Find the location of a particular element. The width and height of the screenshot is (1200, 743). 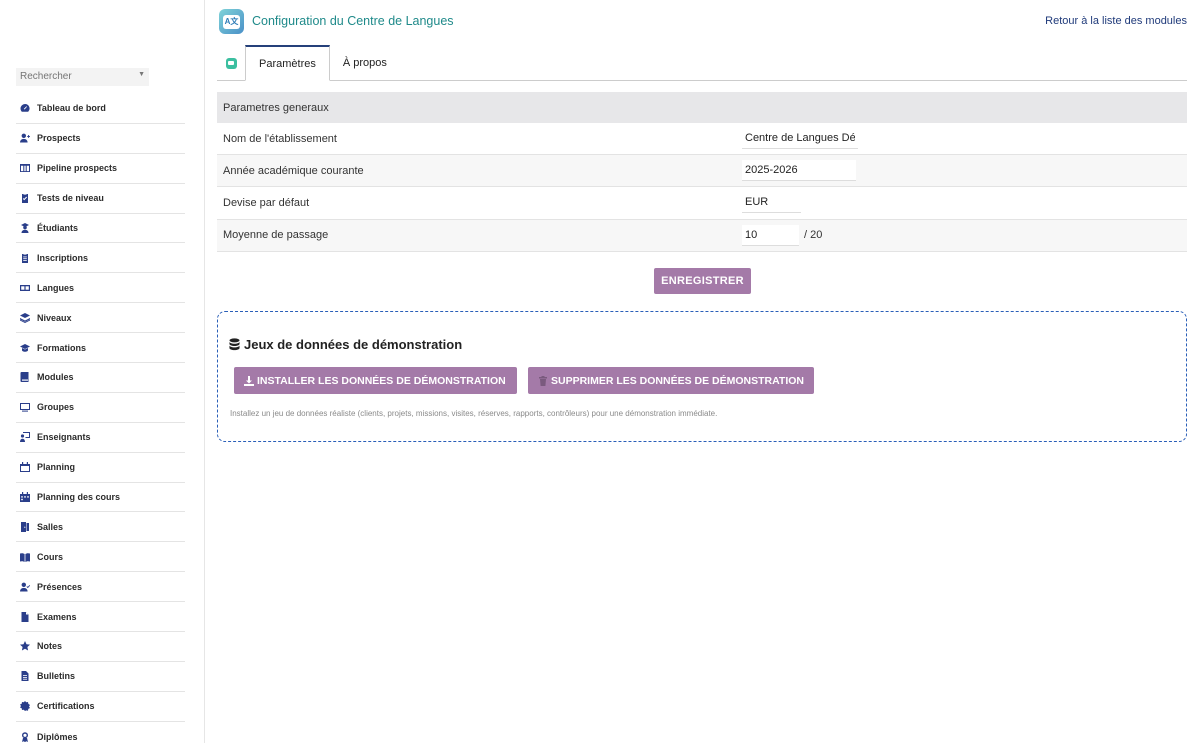

install-demo-data-button: INSTALLER LES DONNÉES DE DÉMONSTRATION is located at coordinates (375, 380).